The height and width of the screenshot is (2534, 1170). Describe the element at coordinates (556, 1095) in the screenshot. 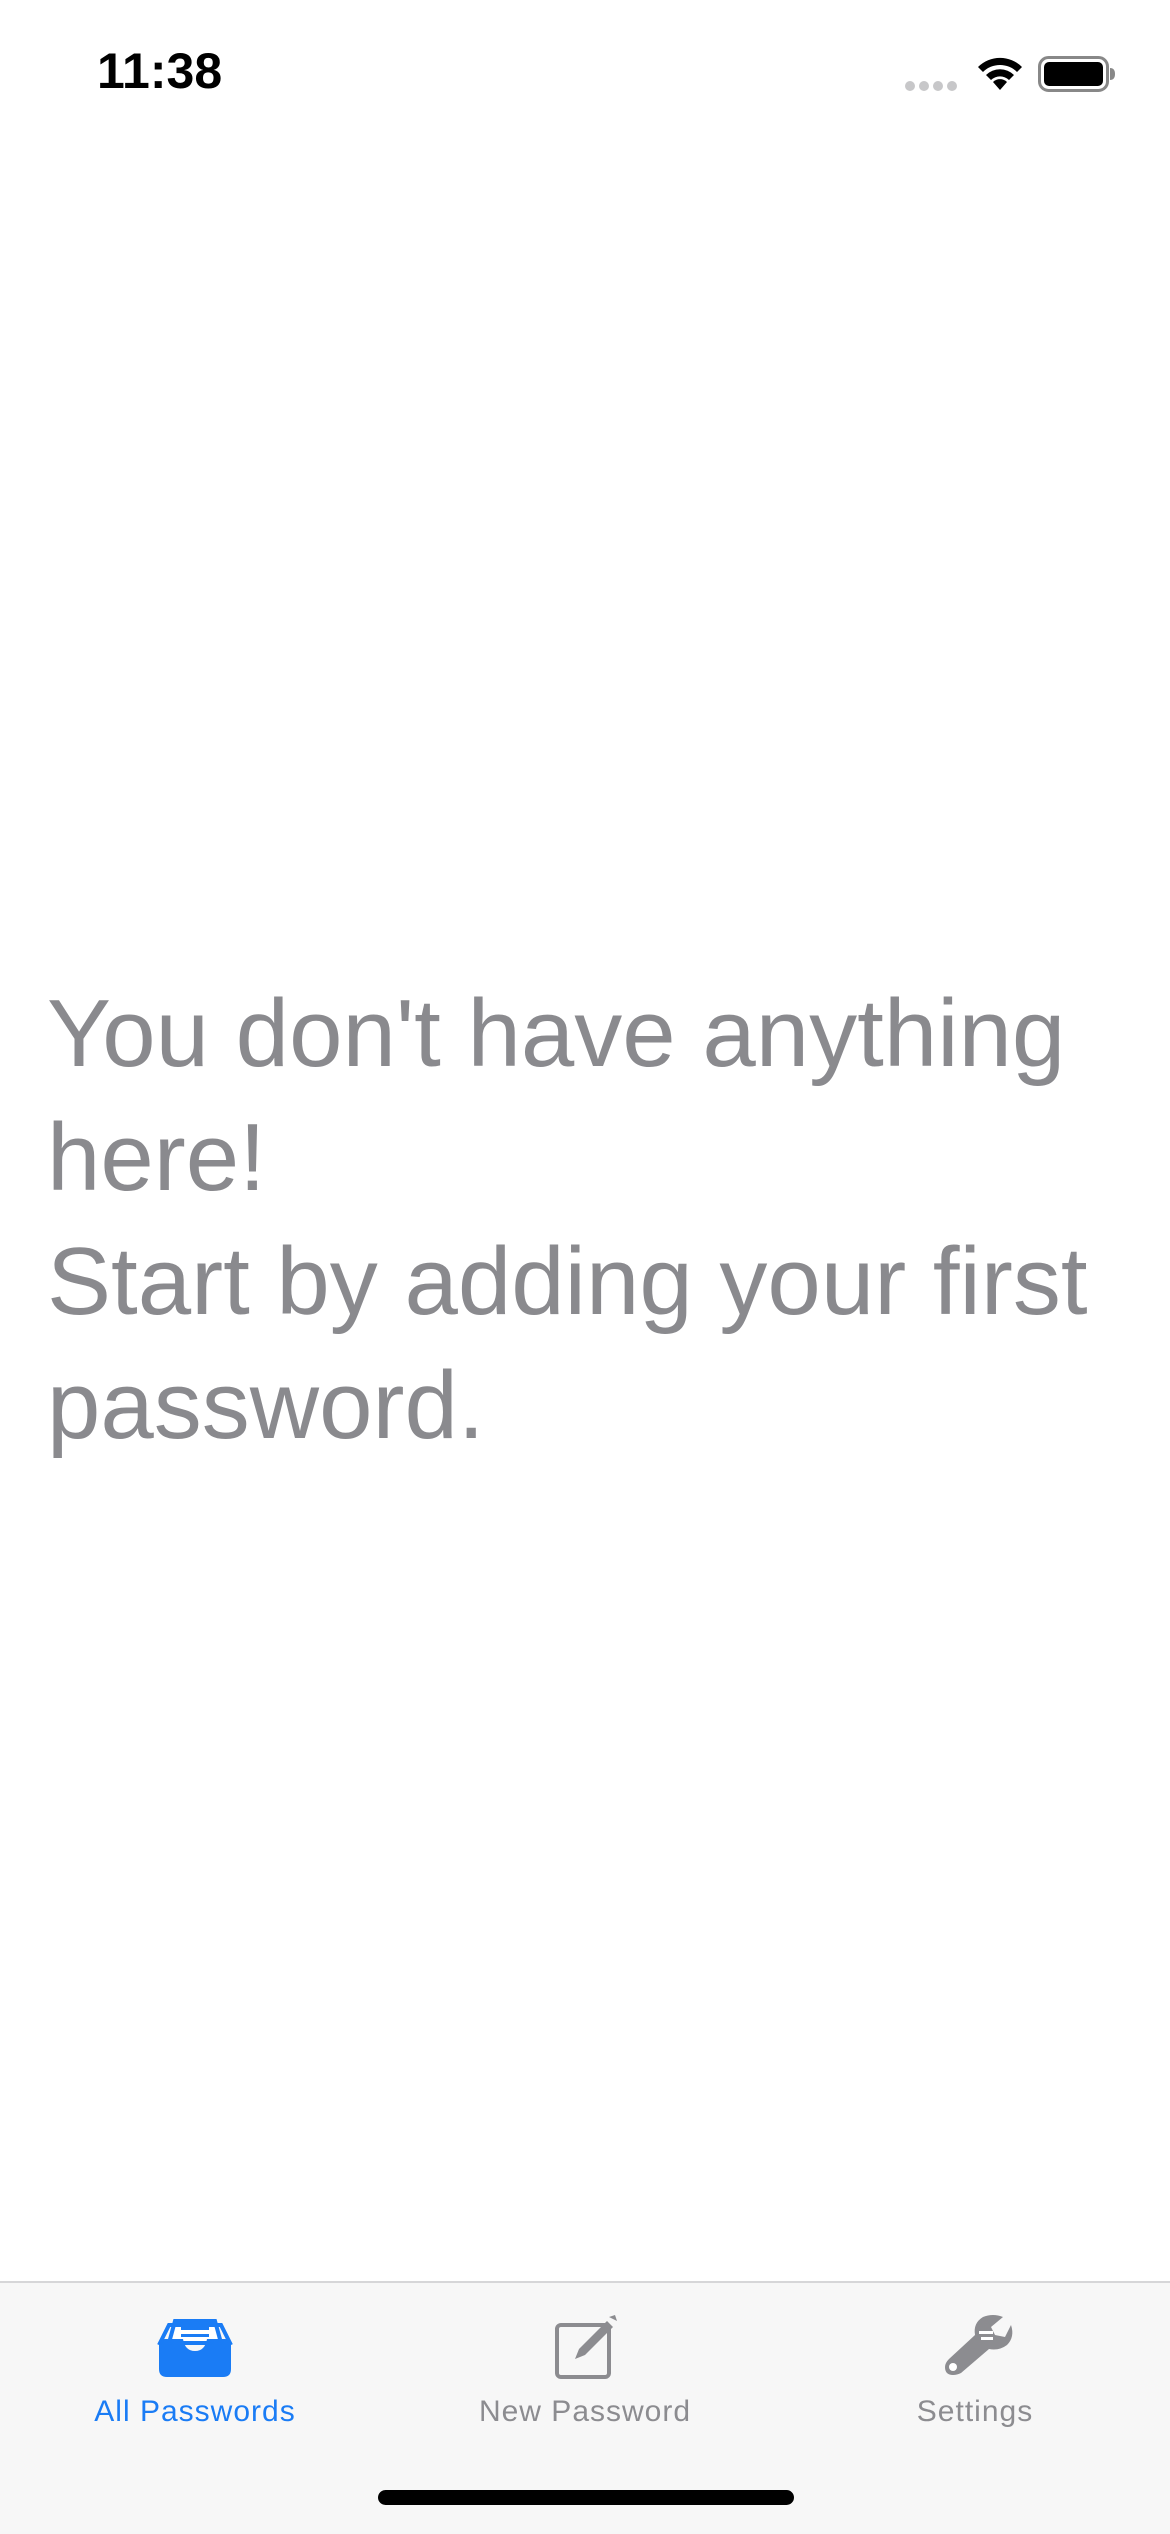

I see `empty-state-line-1: You don't have anything here!` at that location.